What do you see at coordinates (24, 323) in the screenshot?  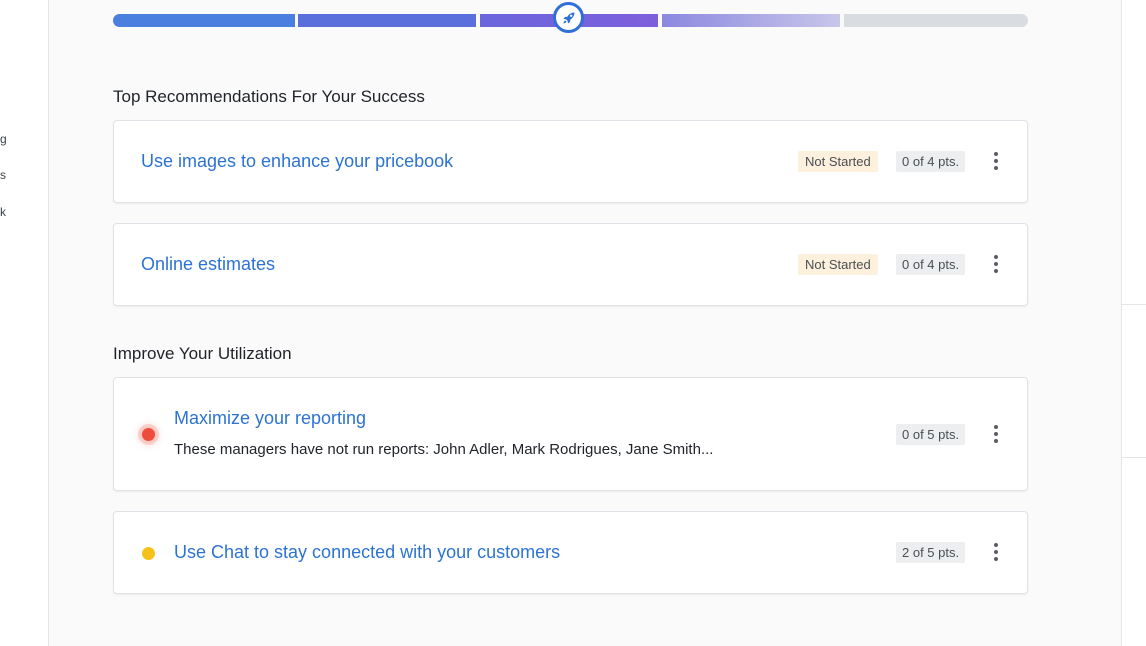 I see `left-sidebar: g s k` at bounding box center [24, 323].